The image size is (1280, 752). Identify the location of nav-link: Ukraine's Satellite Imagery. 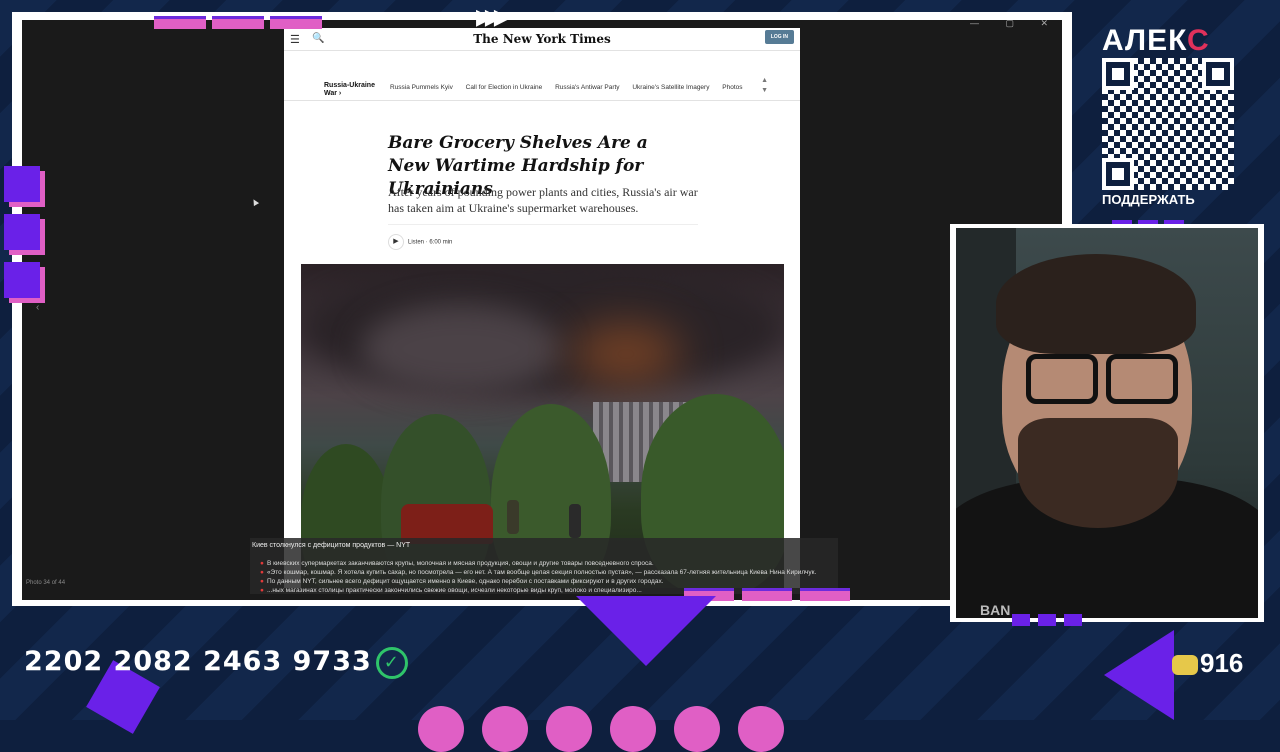
(670, 87).